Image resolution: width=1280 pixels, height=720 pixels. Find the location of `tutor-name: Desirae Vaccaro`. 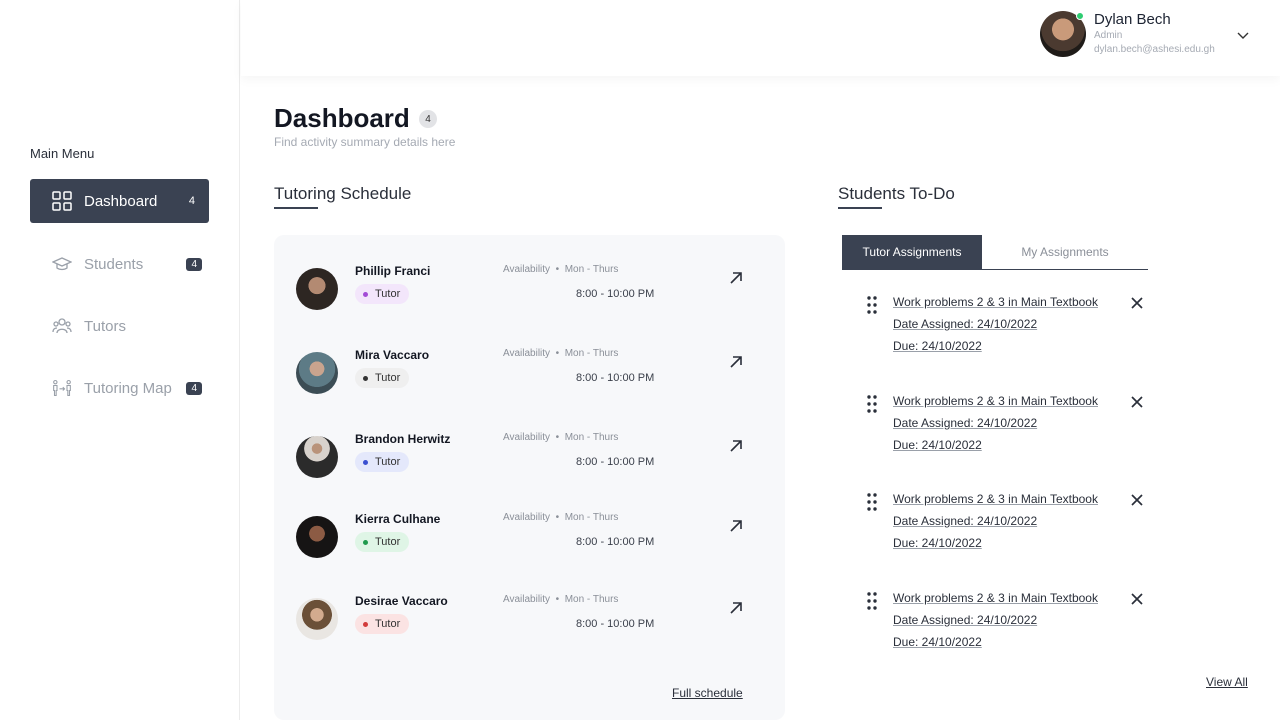

tutor-name: Desirae Vaccaro is located at coordinates (401, 601).